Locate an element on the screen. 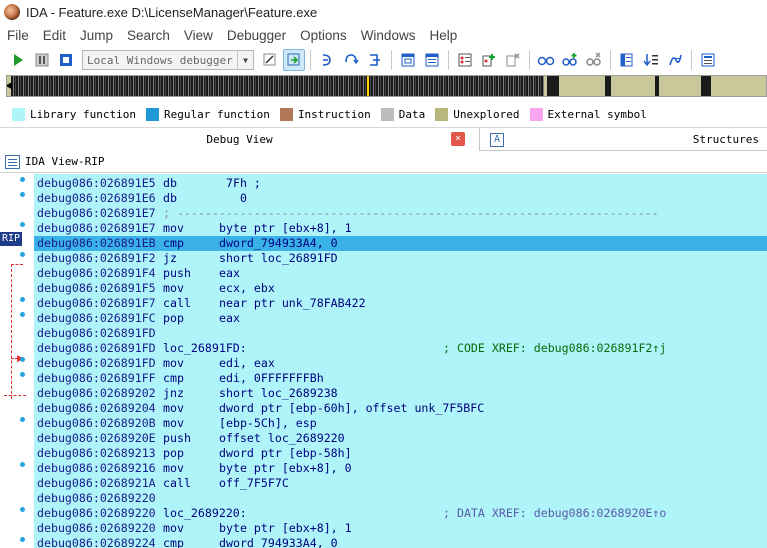  menu-edit: Edit is located at coordinates (54, 35).